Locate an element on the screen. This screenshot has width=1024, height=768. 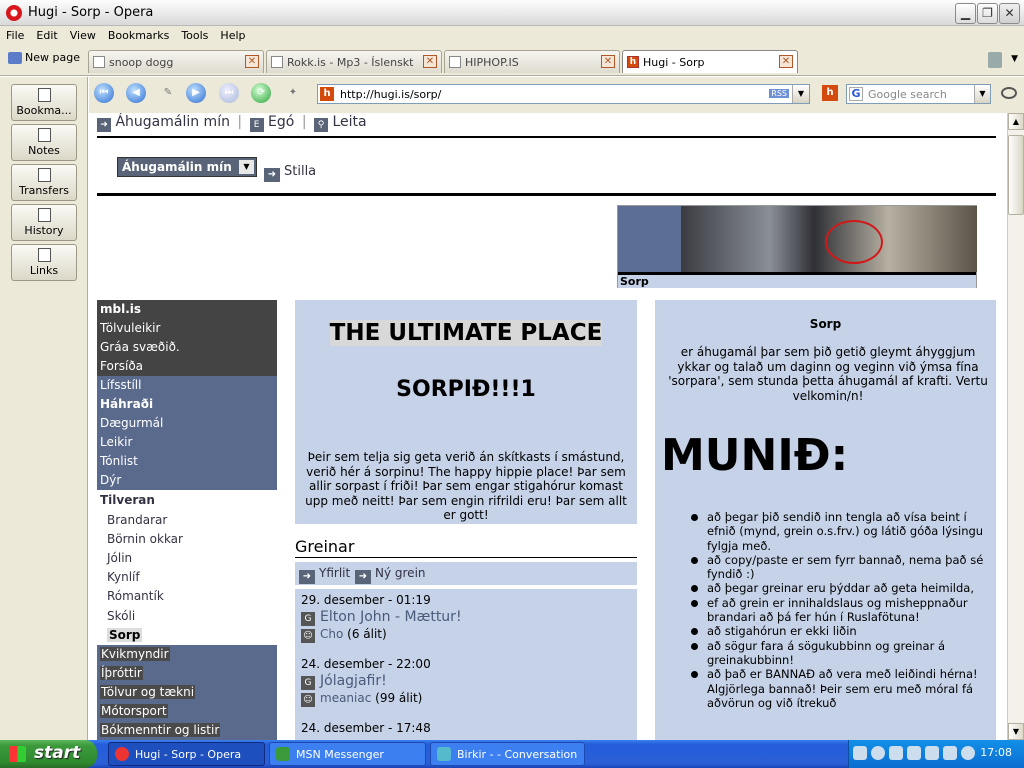
security-icon is located at coordinates (914, 753).